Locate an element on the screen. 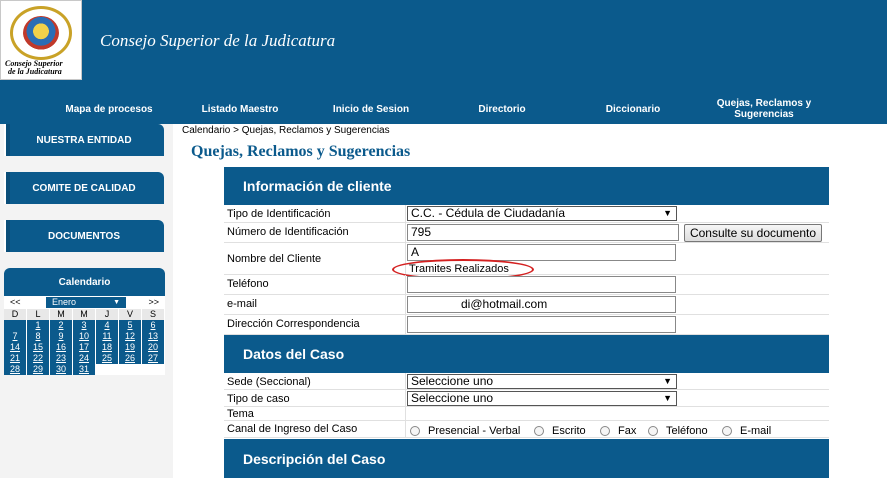  calendar-dow: D is located at coordinates (15, 314).